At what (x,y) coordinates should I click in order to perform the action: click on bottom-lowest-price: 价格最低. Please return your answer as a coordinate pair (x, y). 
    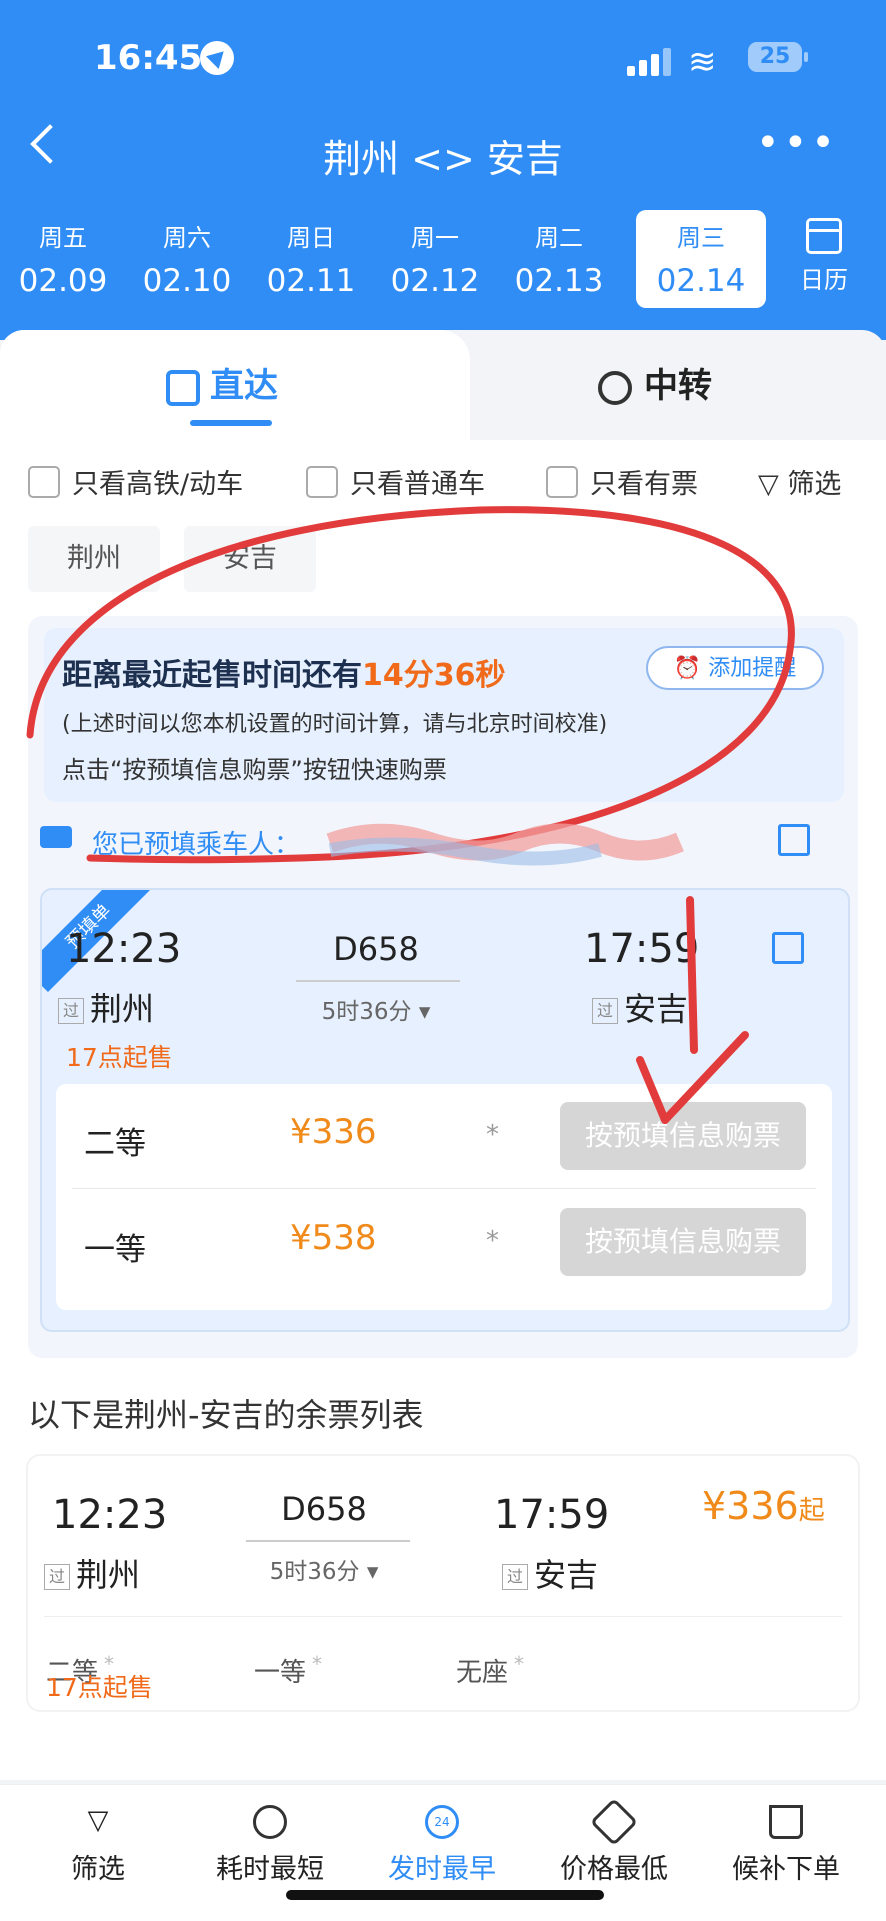
    Looking at the image, I should click on (614, 1841).